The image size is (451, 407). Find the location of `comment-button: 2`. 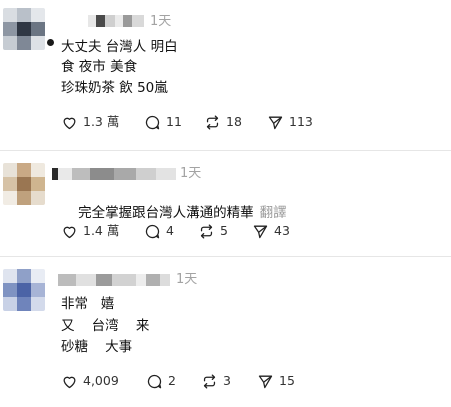

comment-button: 2 is located at coordinates (161, 381).